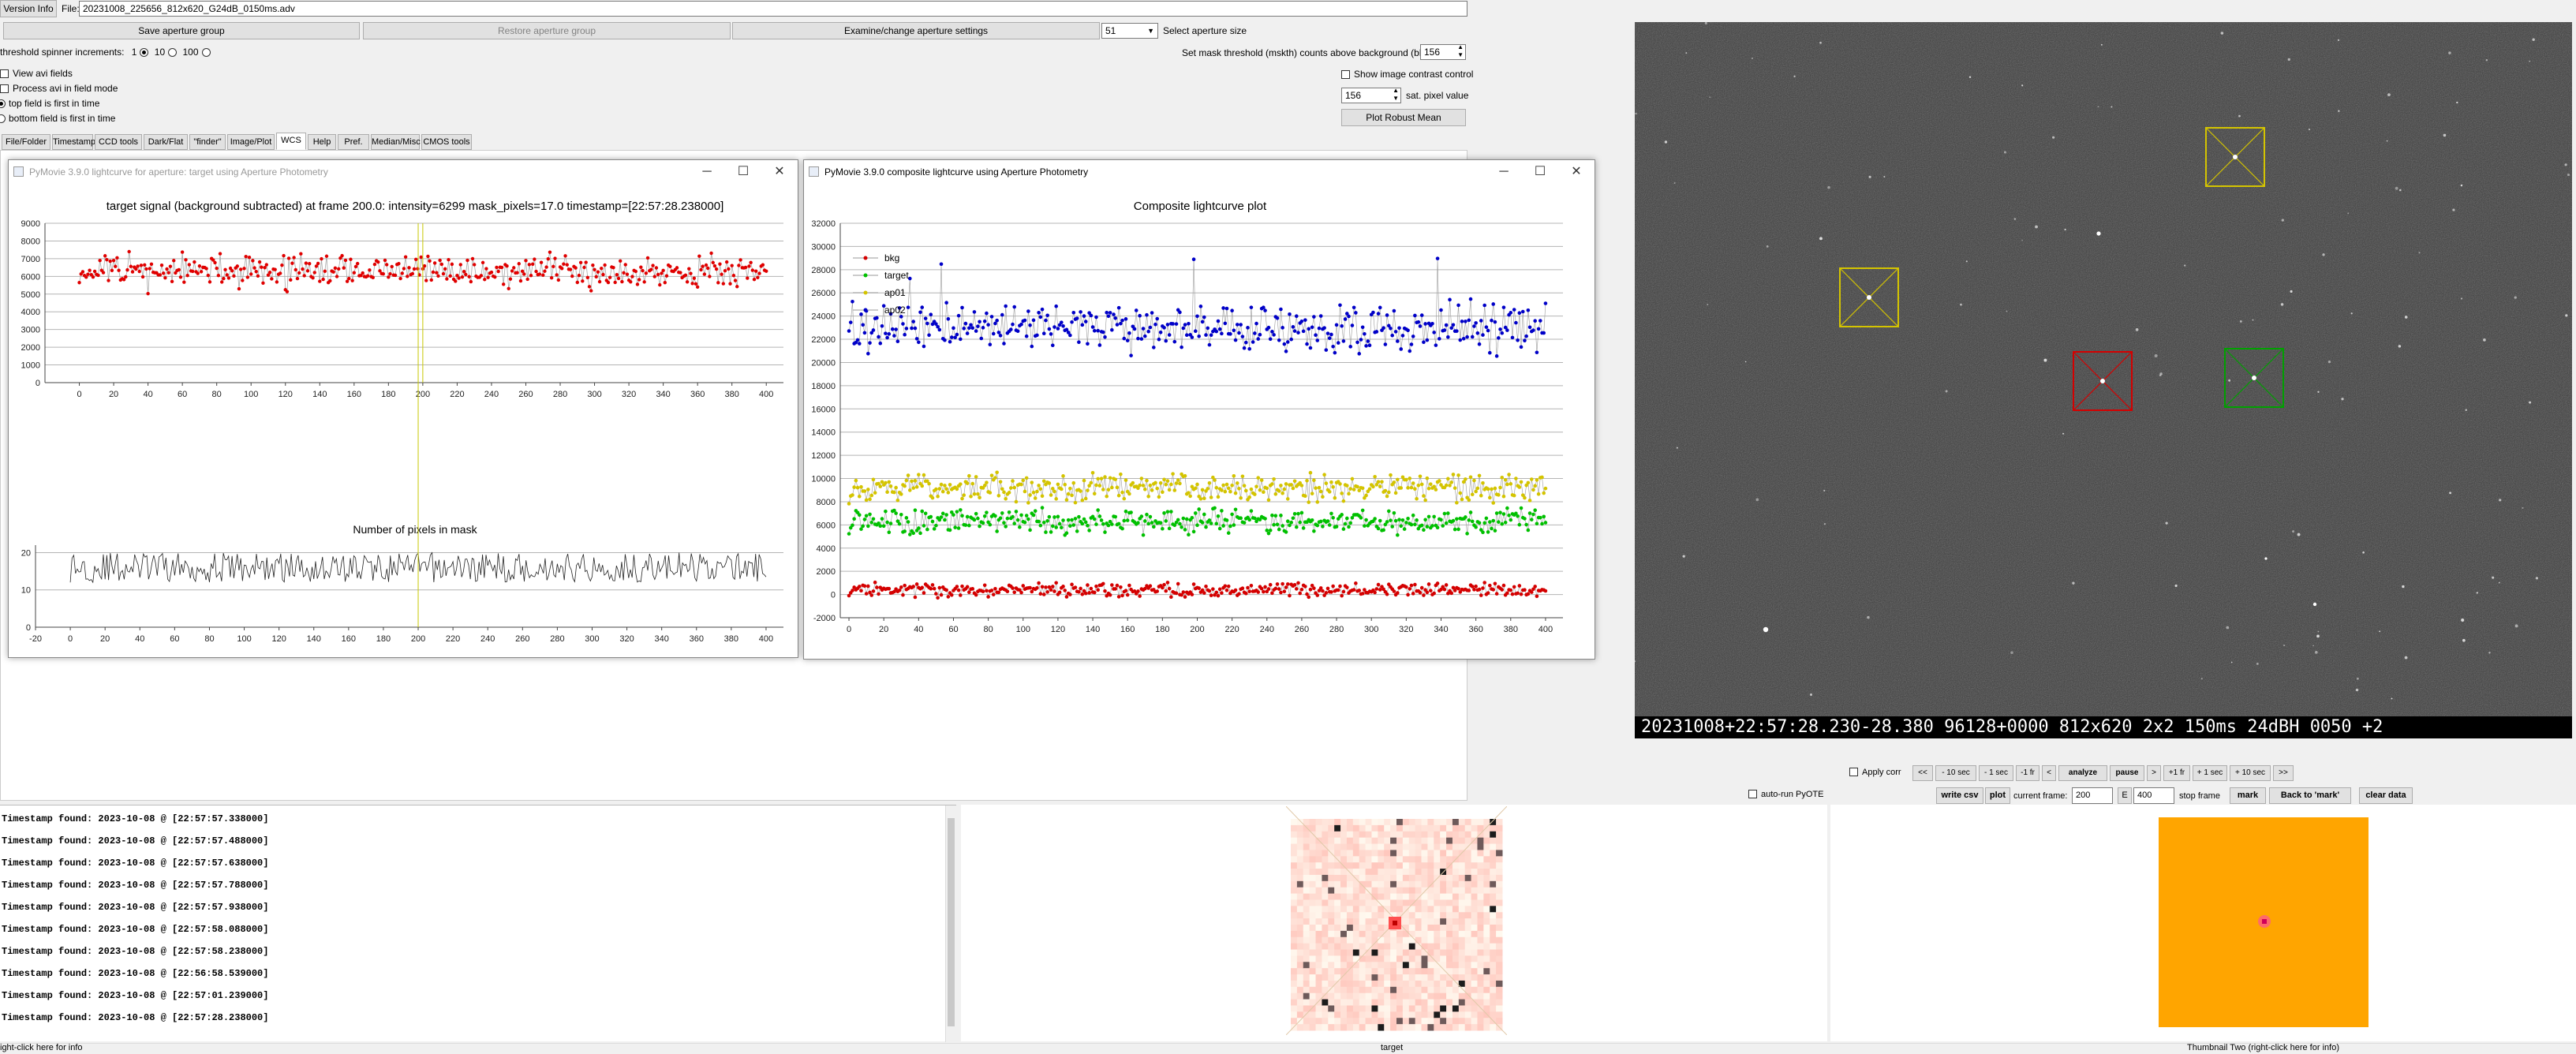  Describe the element at coordinates (2283, 773) in the screenshot. I see `nav-button-11: >>` at that location.